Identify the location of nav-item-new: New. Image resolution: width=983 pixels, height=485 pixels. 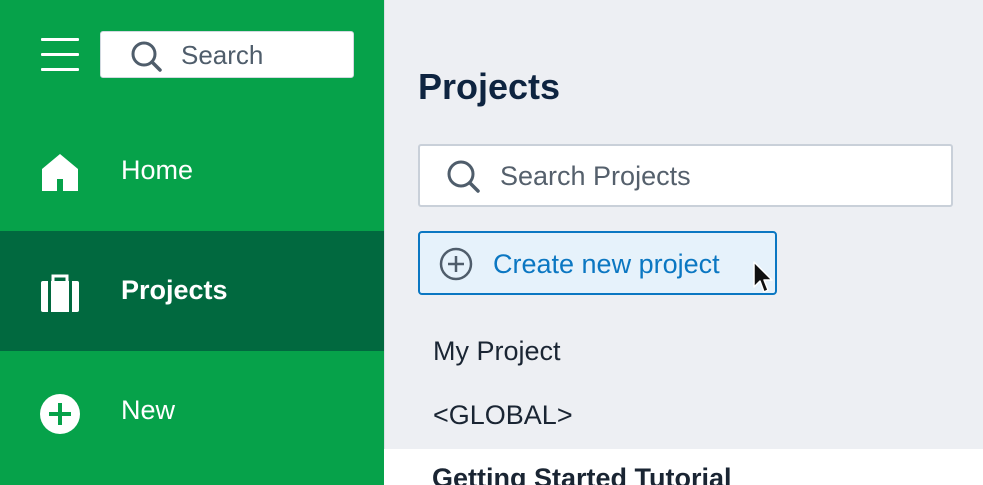
(192, 411).